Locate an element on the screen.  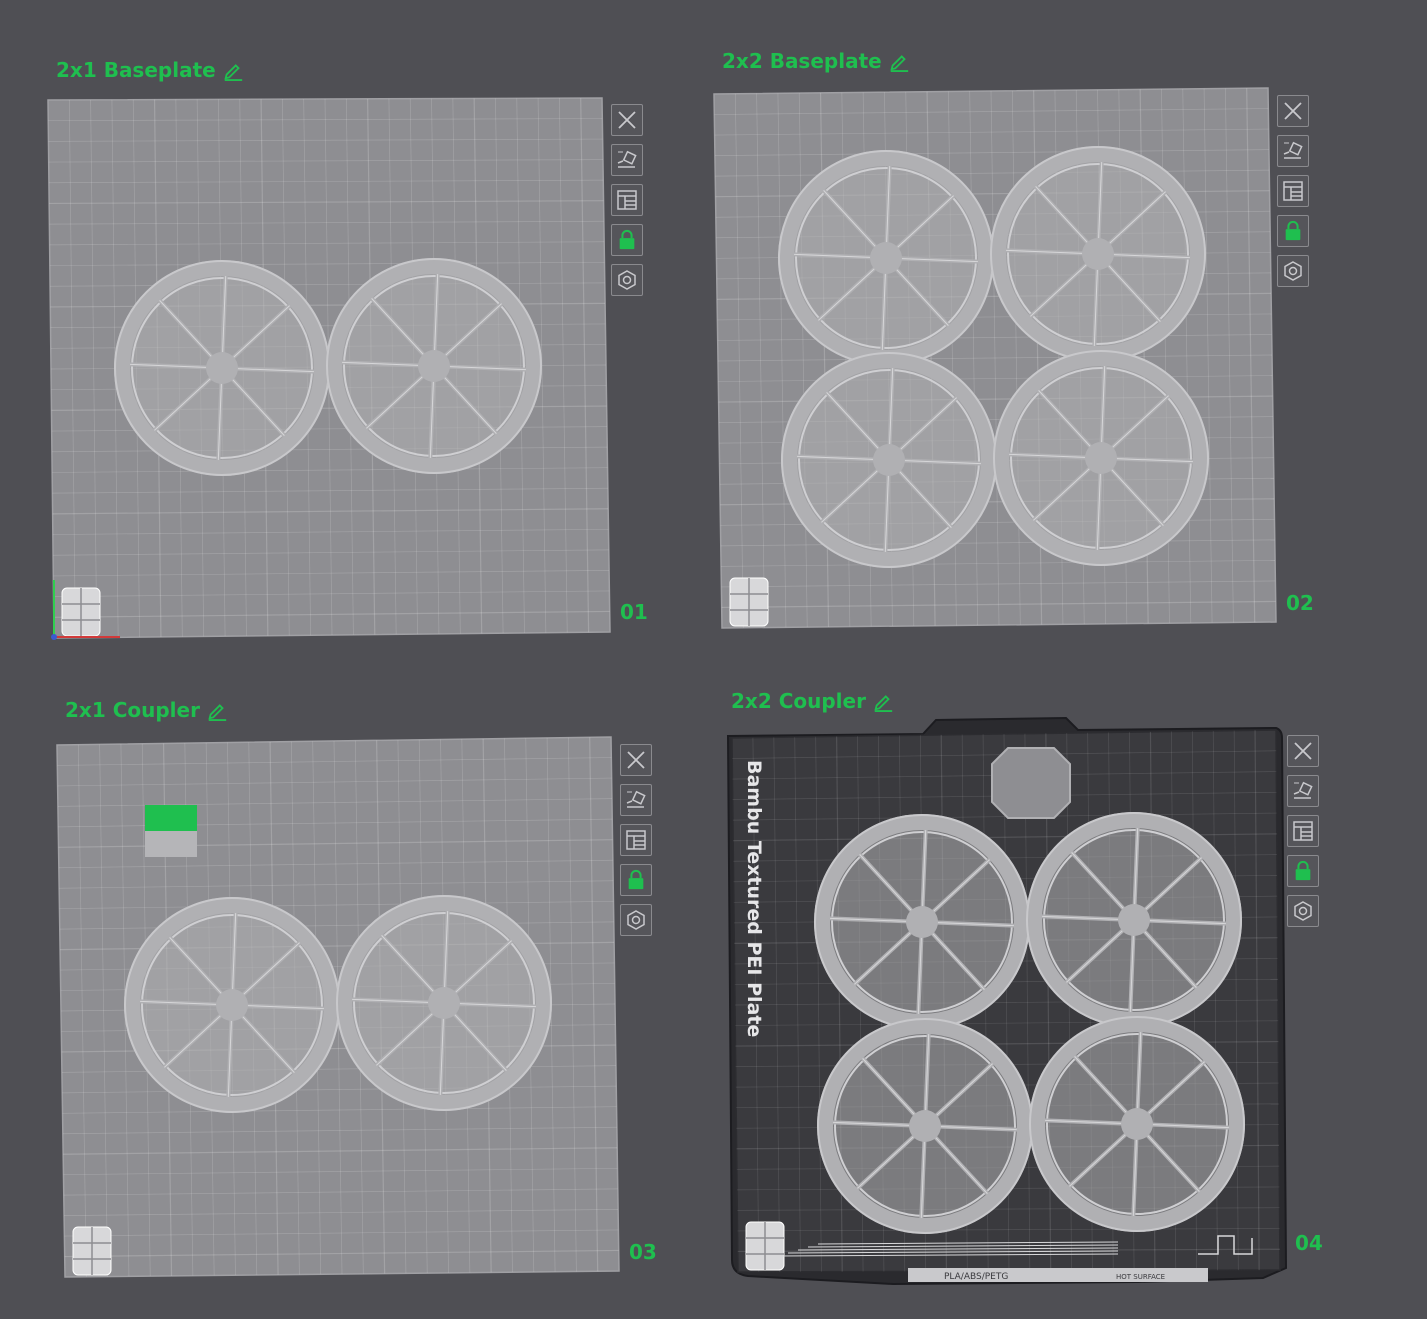
plate-2-toolbar is located at coordinates (1293, 191).